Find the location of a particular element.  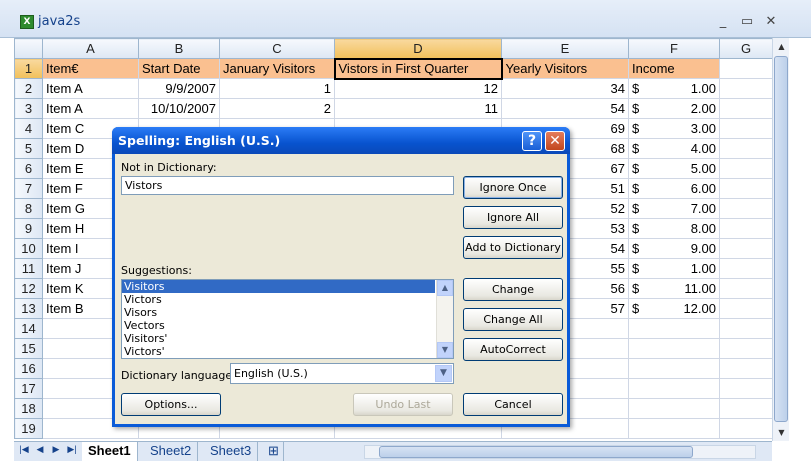

horizontal-scrollbar is located at coordinates (560, 452).